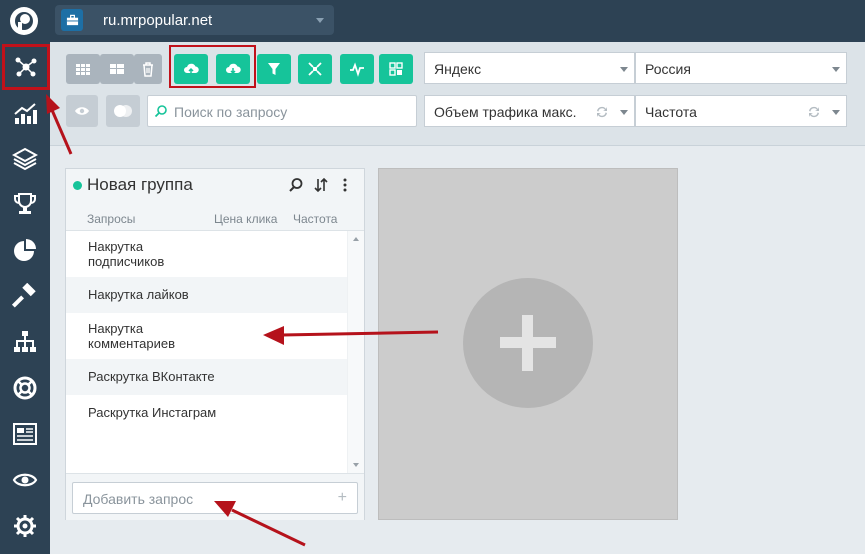  What do you see at coordinates (671, 112) in the screenshot?
I see `frequency-value: Частота` at bounding box center [671, 112].